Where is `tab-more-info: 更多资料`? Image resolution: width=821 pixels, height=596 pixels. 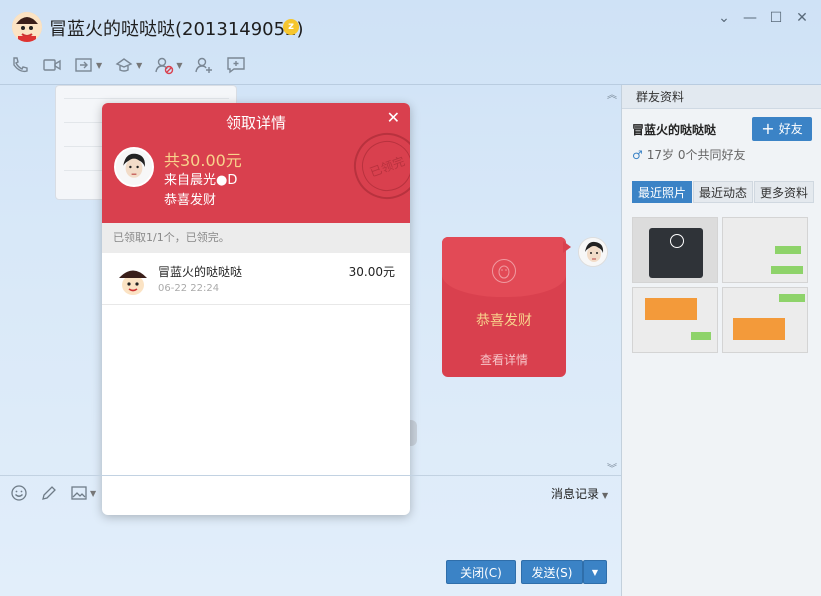
tab-more-info: 更多资料 is located at coordinates (784, 192).